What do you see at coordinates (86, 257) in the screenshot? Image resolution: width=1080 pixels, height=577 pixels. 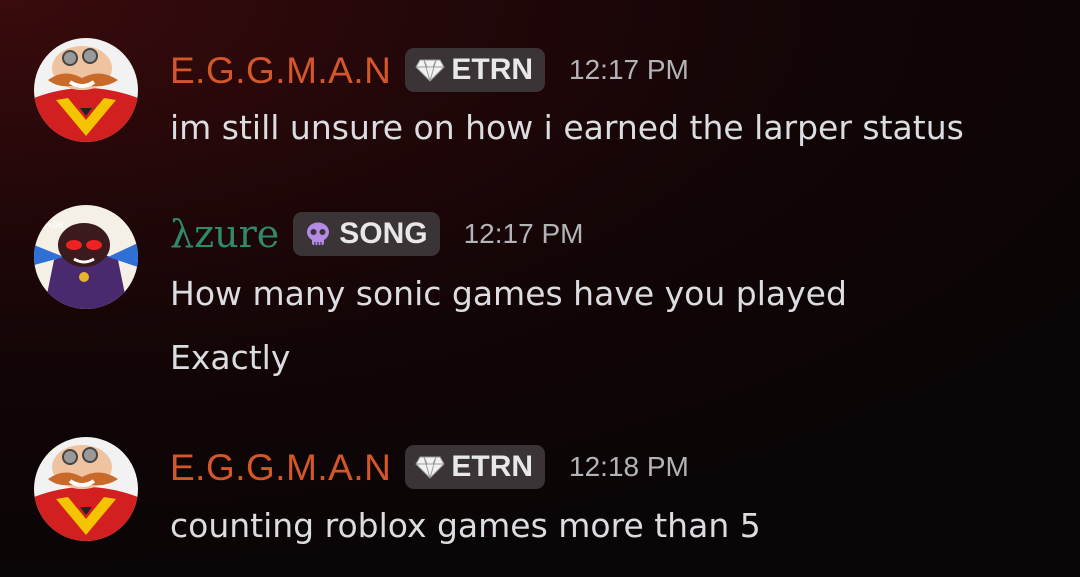 I see `azure-avatar: NXDR` at bounding box center [86, 257].